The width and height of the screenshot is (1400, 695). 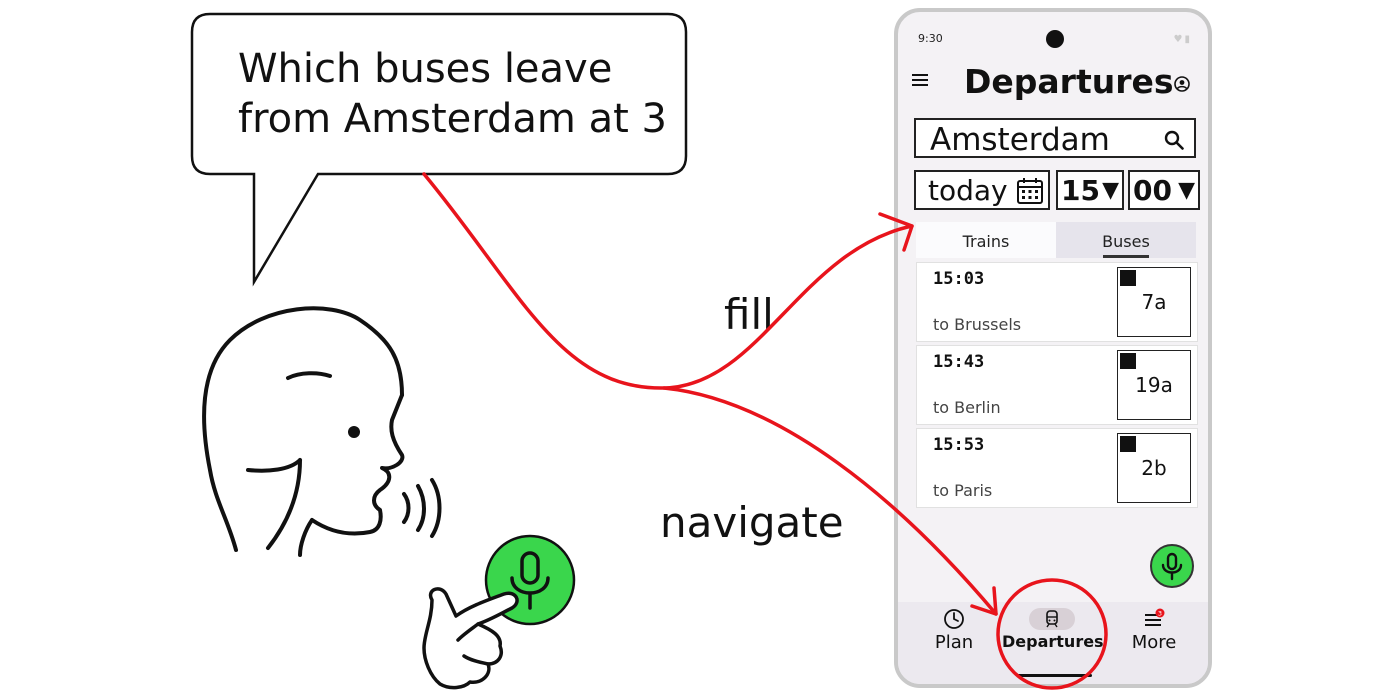 What do you see at coordinates (1152, 190) in the screenshot?
I see `minute-value: 00` at bounding box center [1152, 190].